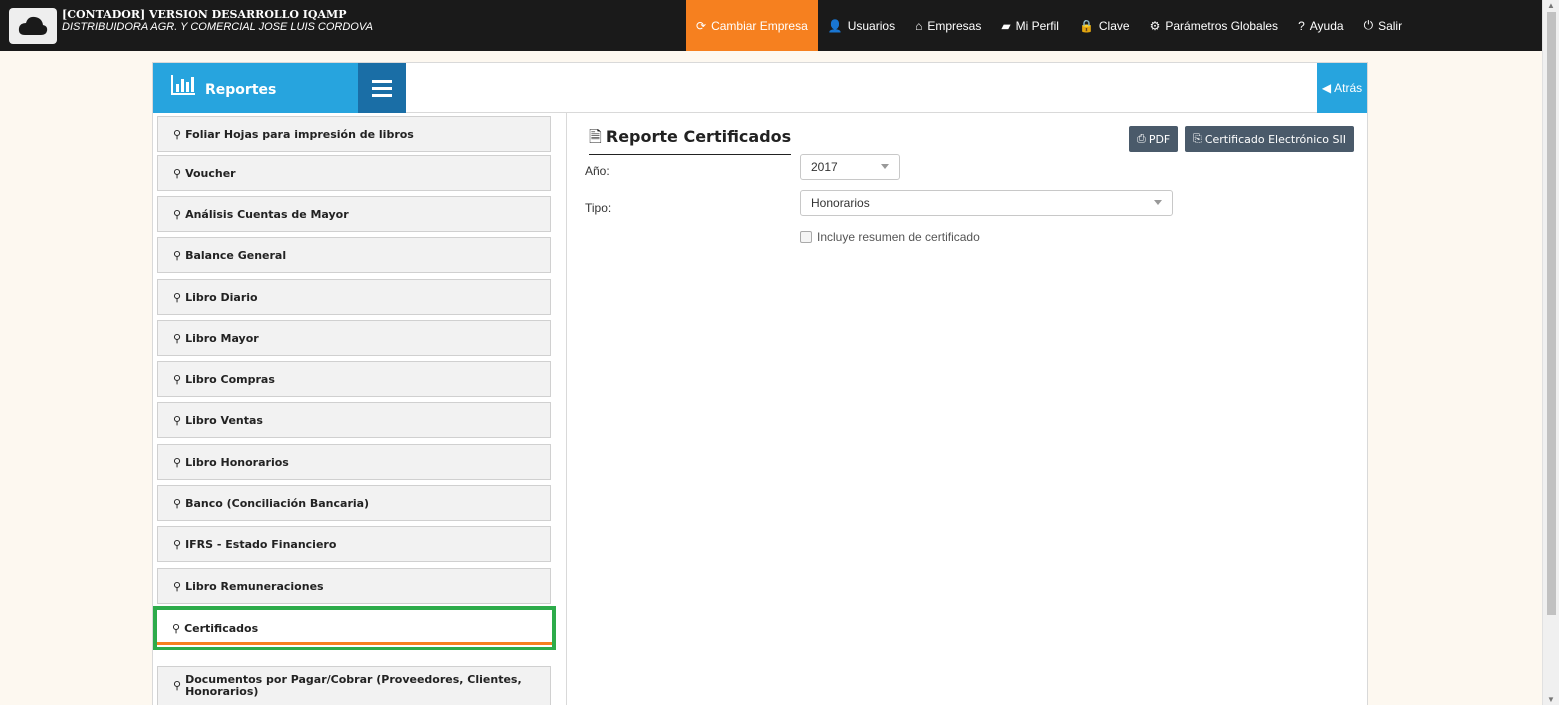  What do you see at coordinates (354, 173) in the screenshot?
I see `sidebar-item-voucher: ⚲ Voucher` at bounding box center [354, 173].